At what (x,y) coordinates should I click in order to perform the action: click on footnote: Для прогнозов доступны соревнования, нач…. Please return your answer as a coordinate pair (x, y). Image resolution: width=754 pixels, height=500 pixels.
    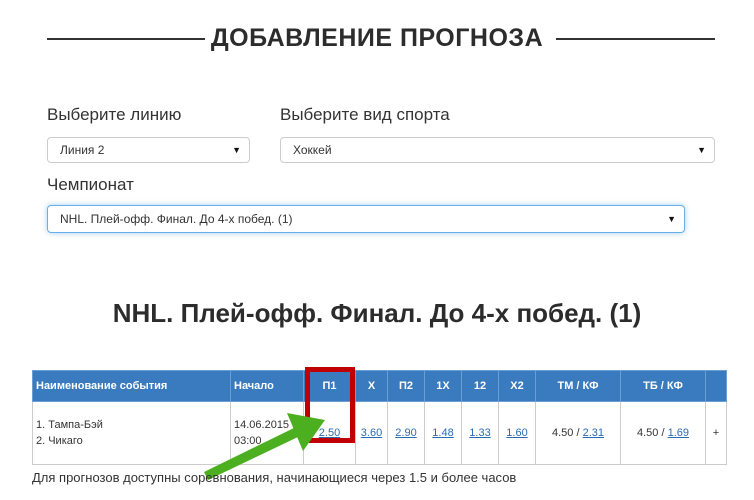
    Looking at the image, I should click on (274, 477).